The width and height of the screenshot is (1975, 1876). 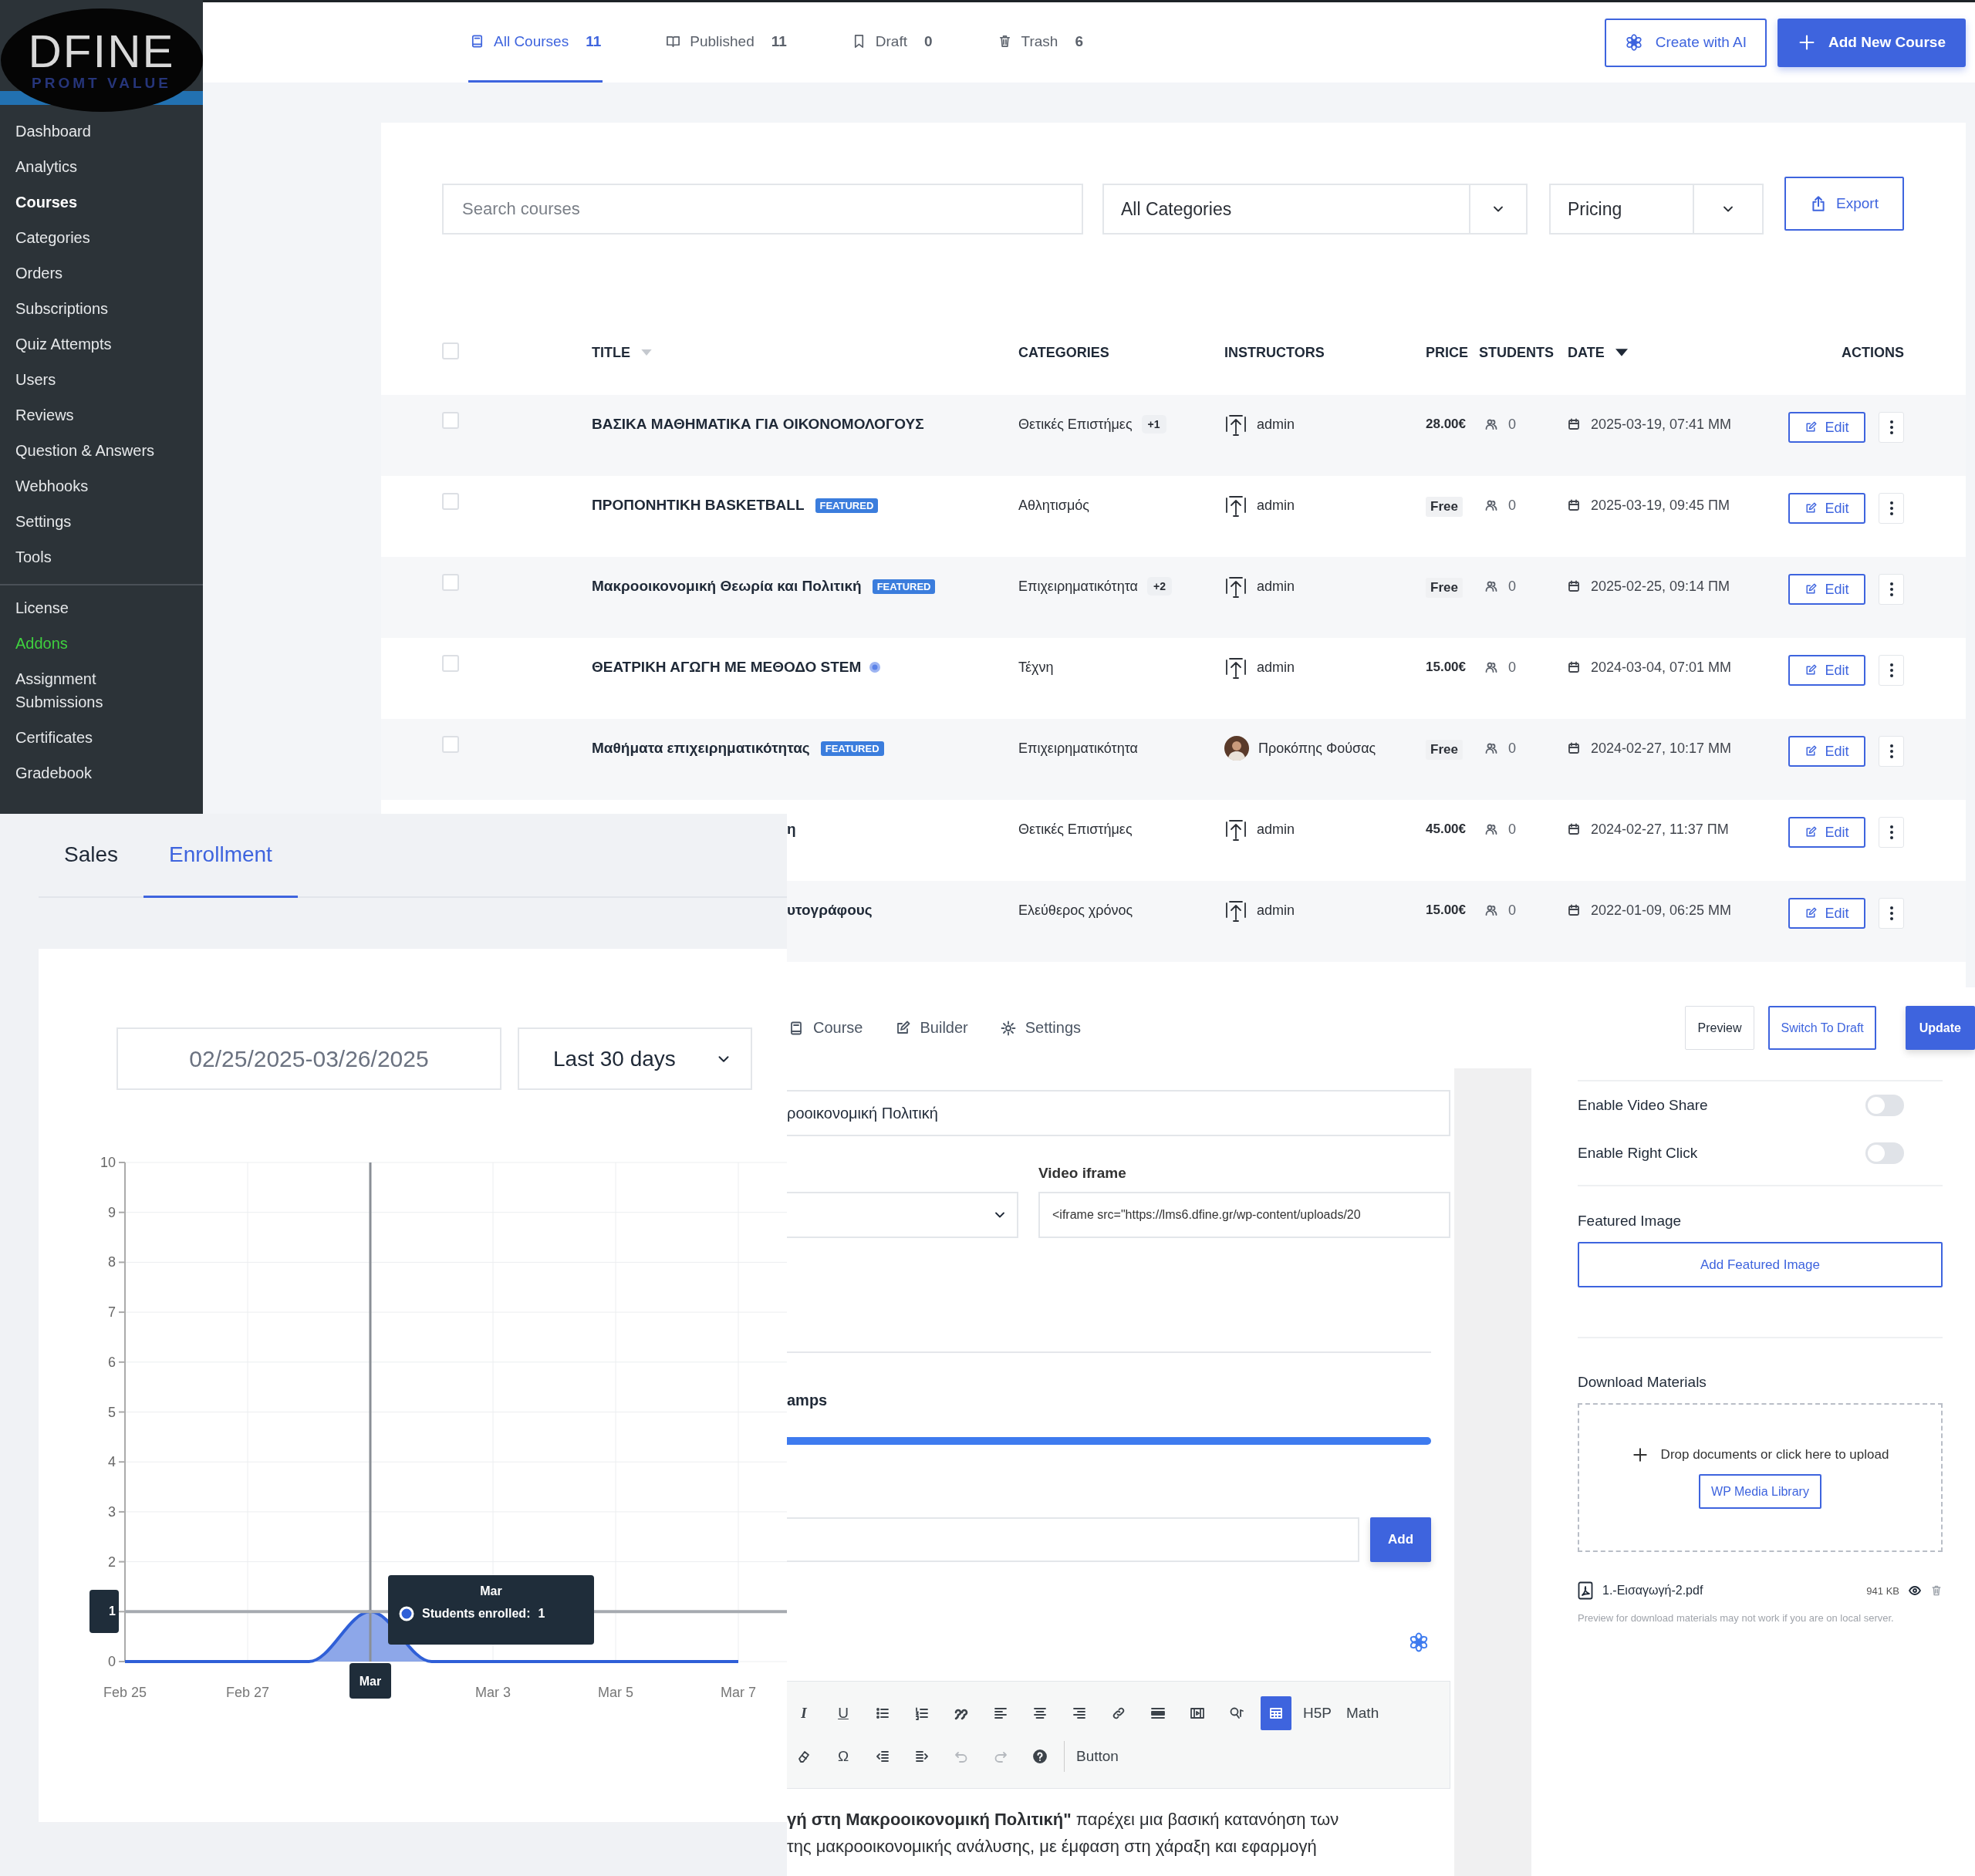 What do you see at coordinates (101, 415) in the screenshot?
I see `sidebar-item: Reviews` at bounding box center [101, 415].